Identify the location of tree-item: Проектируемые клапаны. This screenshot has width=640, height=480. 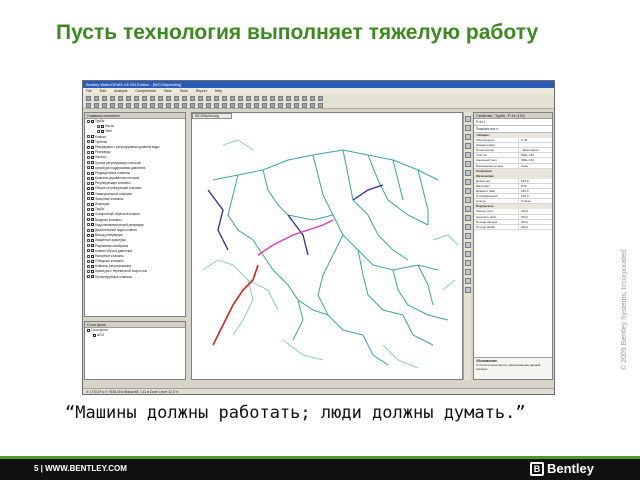
(135, 277).